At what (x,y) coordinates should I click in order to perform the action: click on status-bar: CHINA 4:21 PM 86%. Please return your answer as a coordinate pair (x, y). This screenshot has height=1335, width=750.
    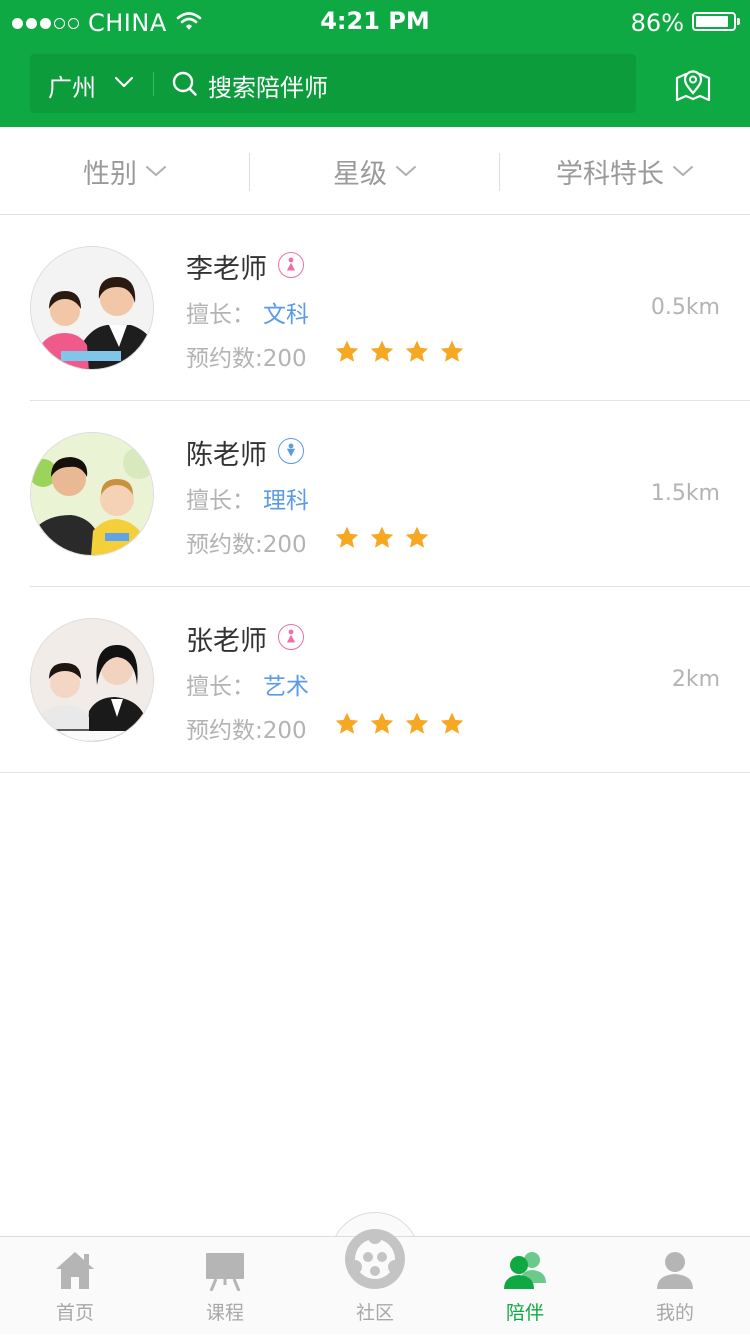
    Looking at the image, I should click on (375, 22).